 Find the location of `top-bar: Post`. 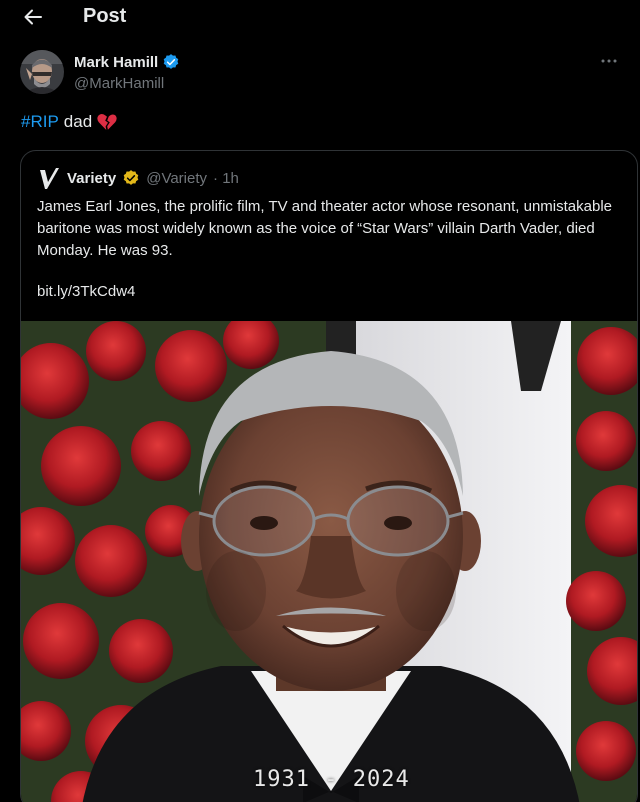

top-bar: Post is located at coordinates (320, 17).